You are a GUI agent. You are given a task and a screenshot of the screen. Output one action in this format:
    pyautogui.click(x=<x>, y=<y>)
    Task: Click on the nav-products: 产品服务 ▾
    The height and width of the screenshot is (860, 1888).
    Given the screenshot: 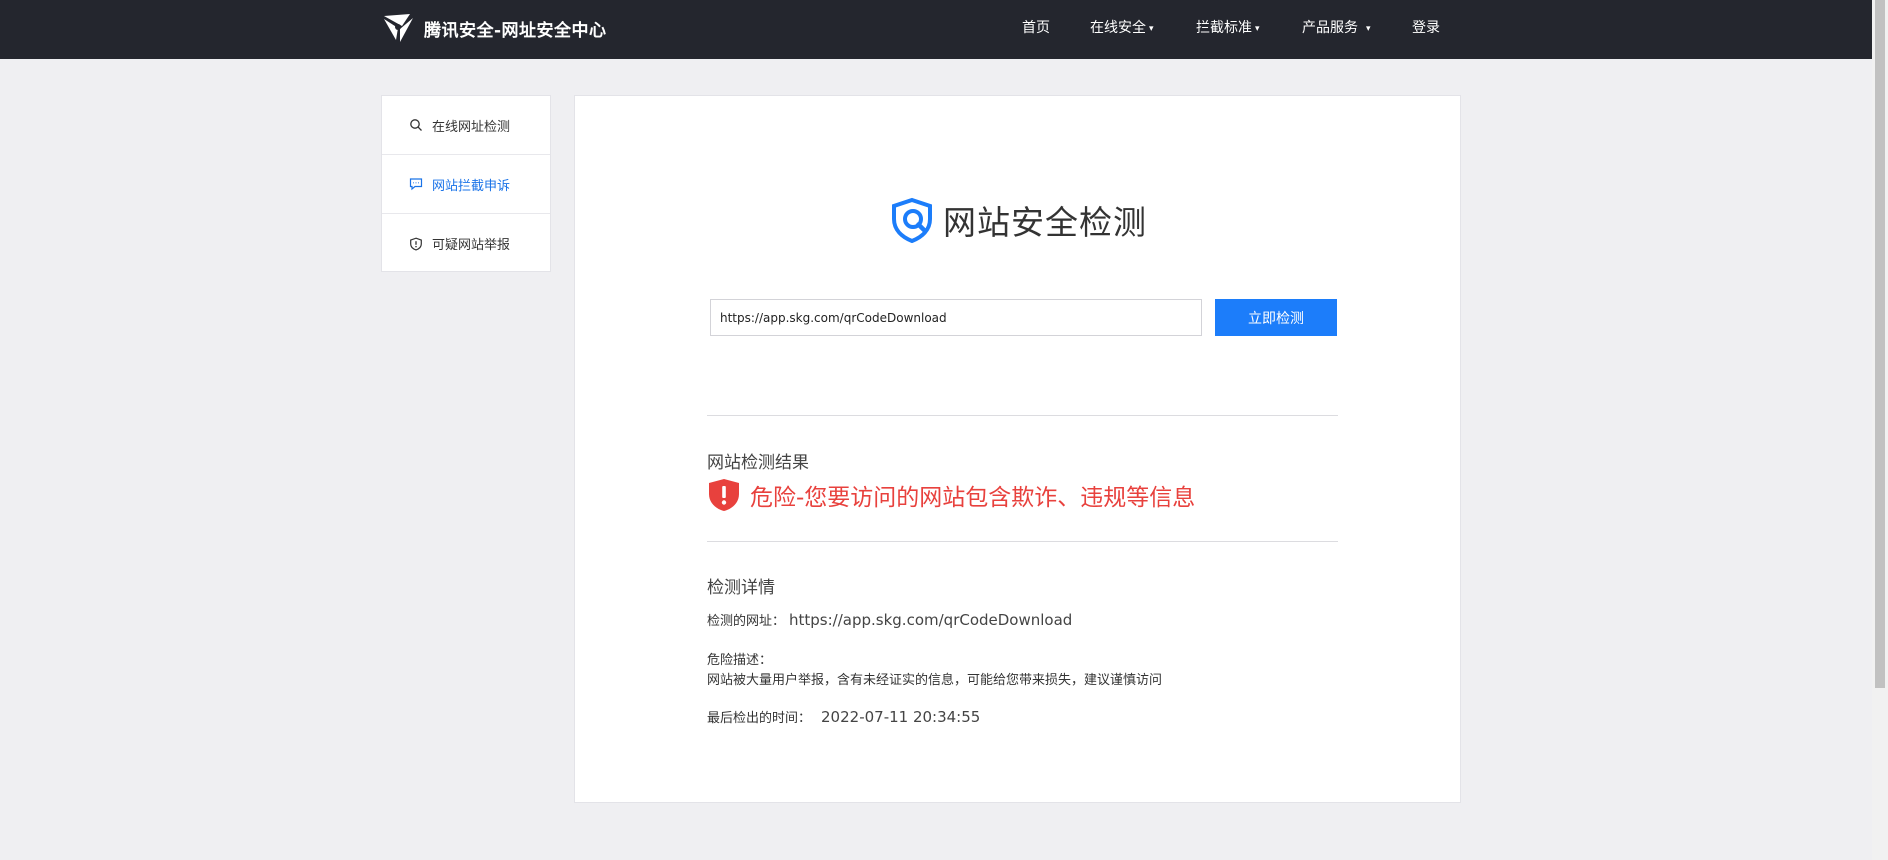 What is the action you would take?
    pyautogui.click(x=1336, y=27)
    